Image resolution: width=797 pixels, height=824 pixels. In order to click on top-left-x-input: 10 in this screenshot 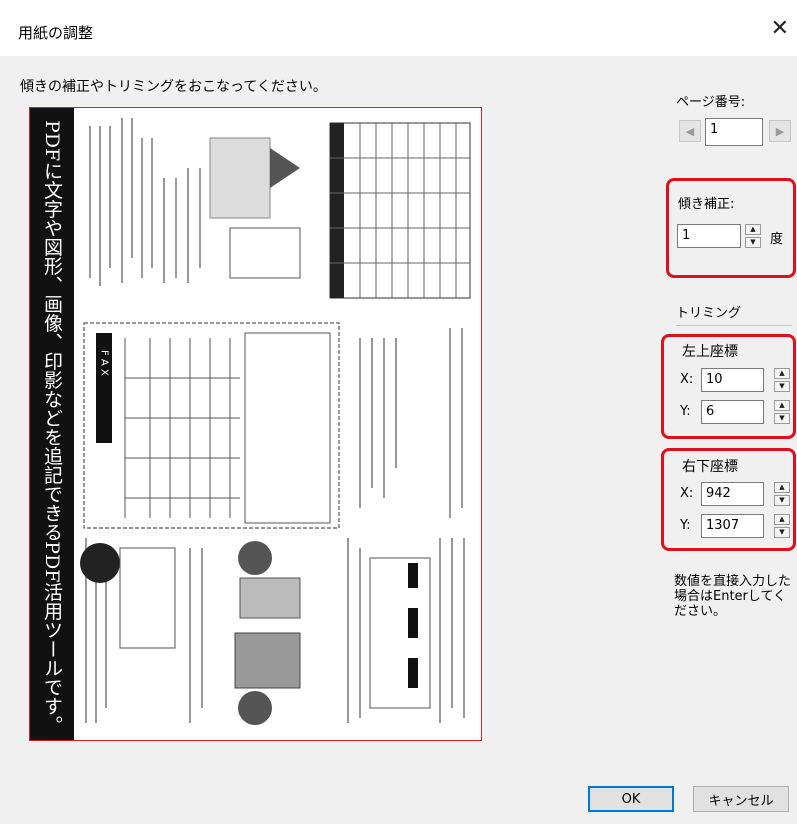, I will do `click(732, 380)`.